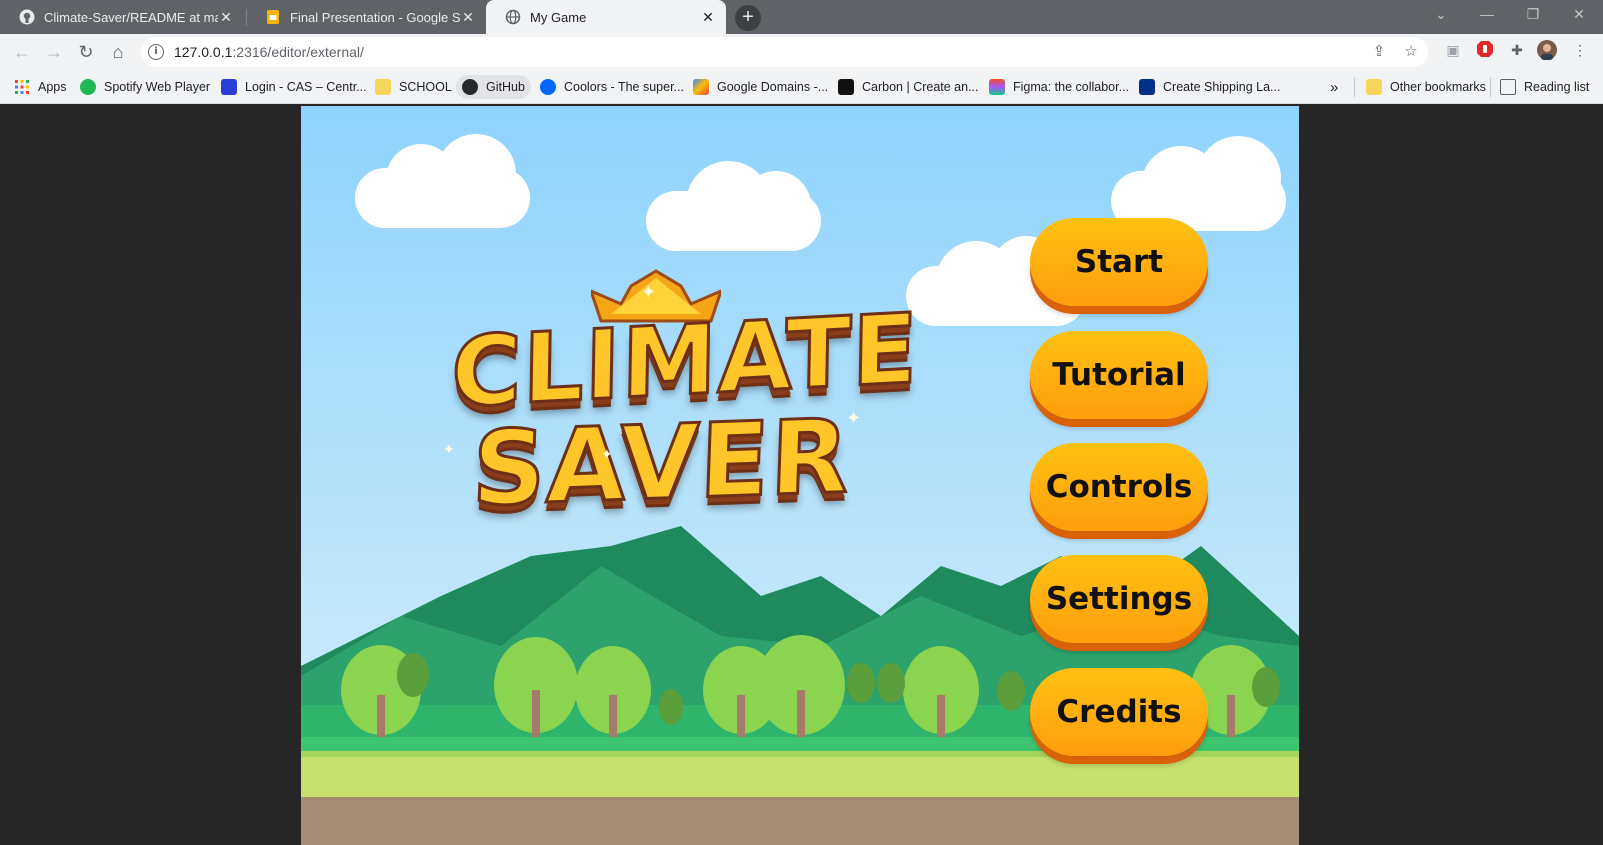 Image resolution: width=1603 pixels, height=845 pixels. I want to click on forward-arrow-icon: →, so click(54, 52).